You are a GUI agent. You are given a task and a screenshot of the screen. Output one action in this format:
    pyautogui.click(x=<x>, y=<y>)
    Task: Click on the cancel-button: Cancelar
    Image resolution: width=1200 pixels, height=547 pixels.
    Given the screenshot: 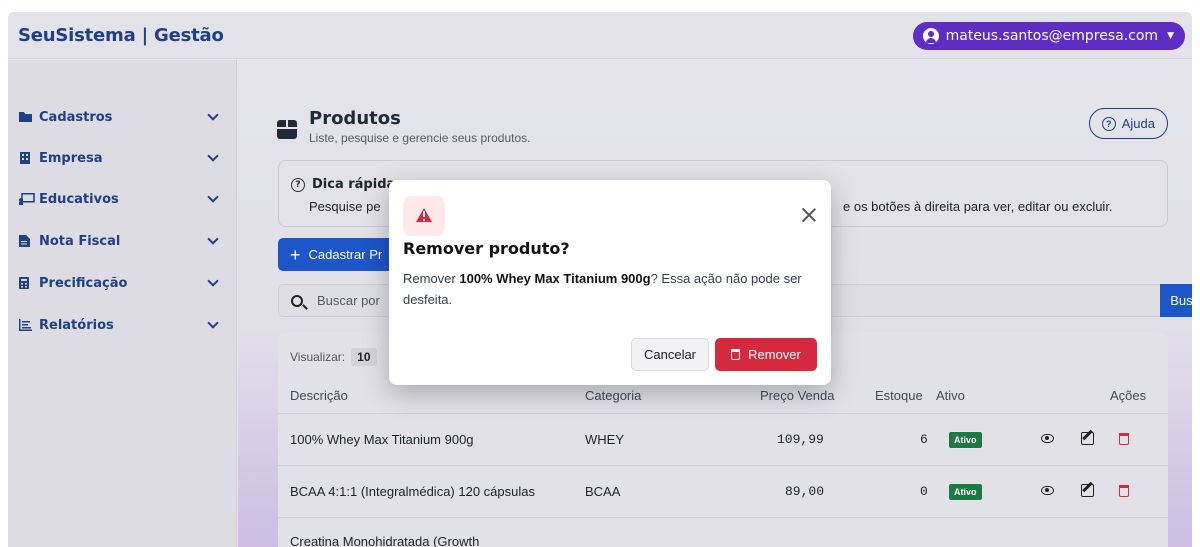 What is the action you would take?
    pyautogui.click(x=670, y=354)
    